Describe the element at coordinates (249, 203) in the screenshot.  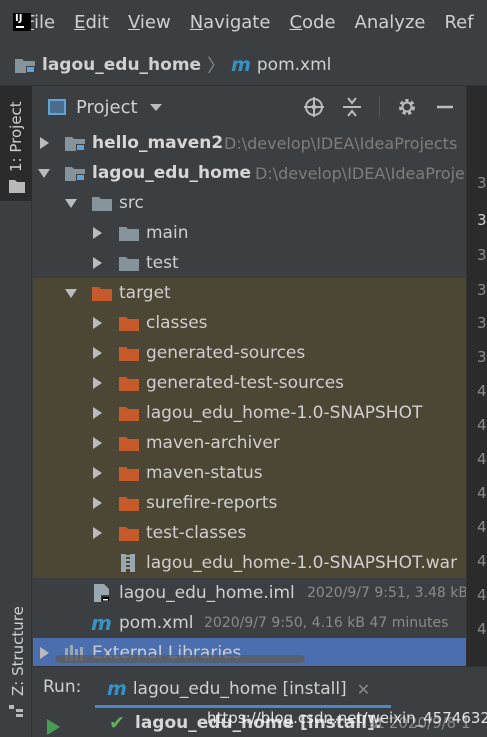
I see `tree-row-src: src` at that location.